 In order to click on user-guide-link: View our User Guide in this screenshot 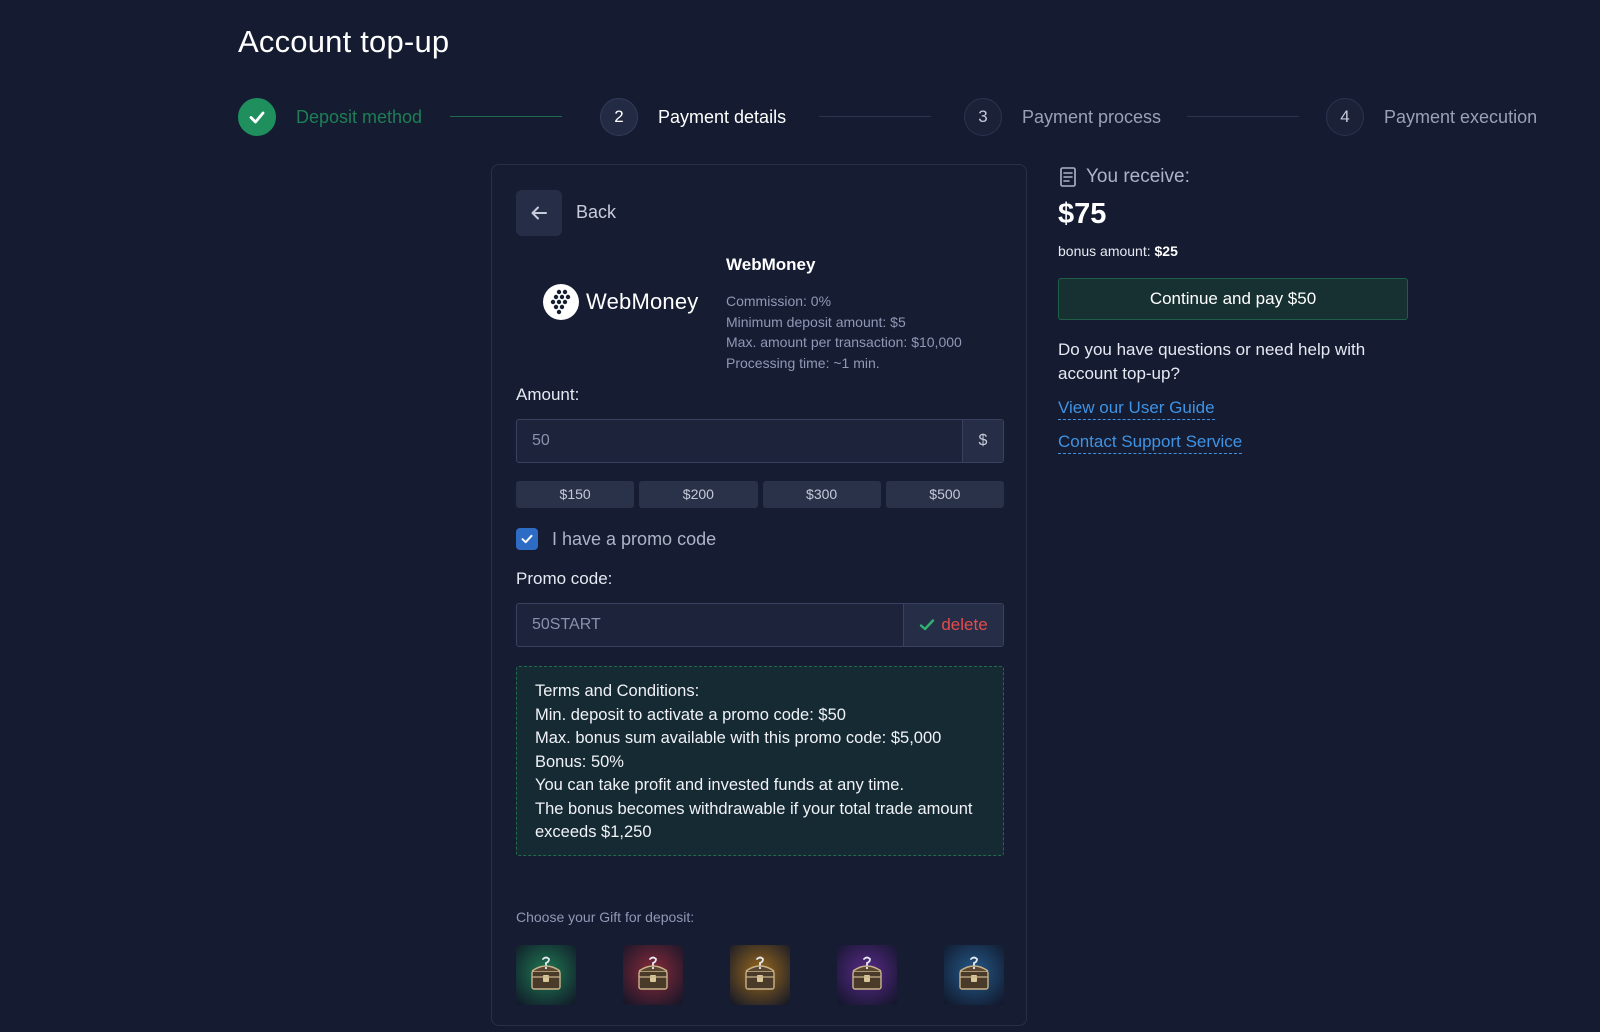, I will do `click(1136, 409)`.